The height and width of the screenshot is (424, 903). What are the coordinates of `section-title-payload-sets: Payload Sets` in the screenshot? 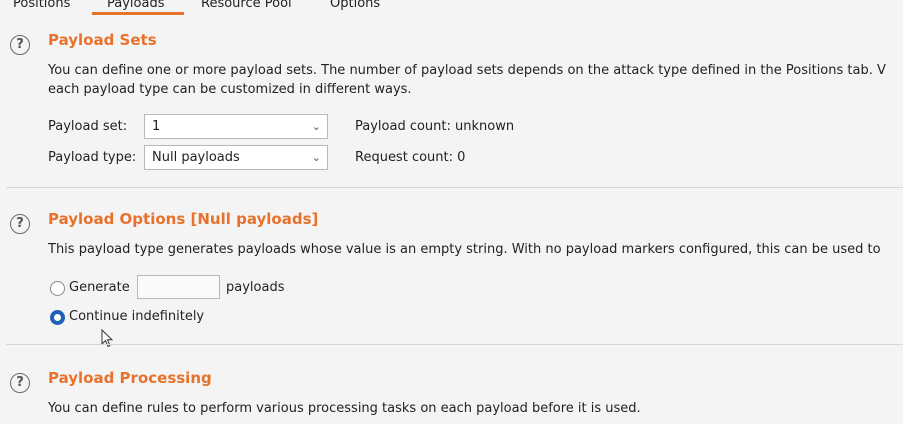 It's located at (102, 40).